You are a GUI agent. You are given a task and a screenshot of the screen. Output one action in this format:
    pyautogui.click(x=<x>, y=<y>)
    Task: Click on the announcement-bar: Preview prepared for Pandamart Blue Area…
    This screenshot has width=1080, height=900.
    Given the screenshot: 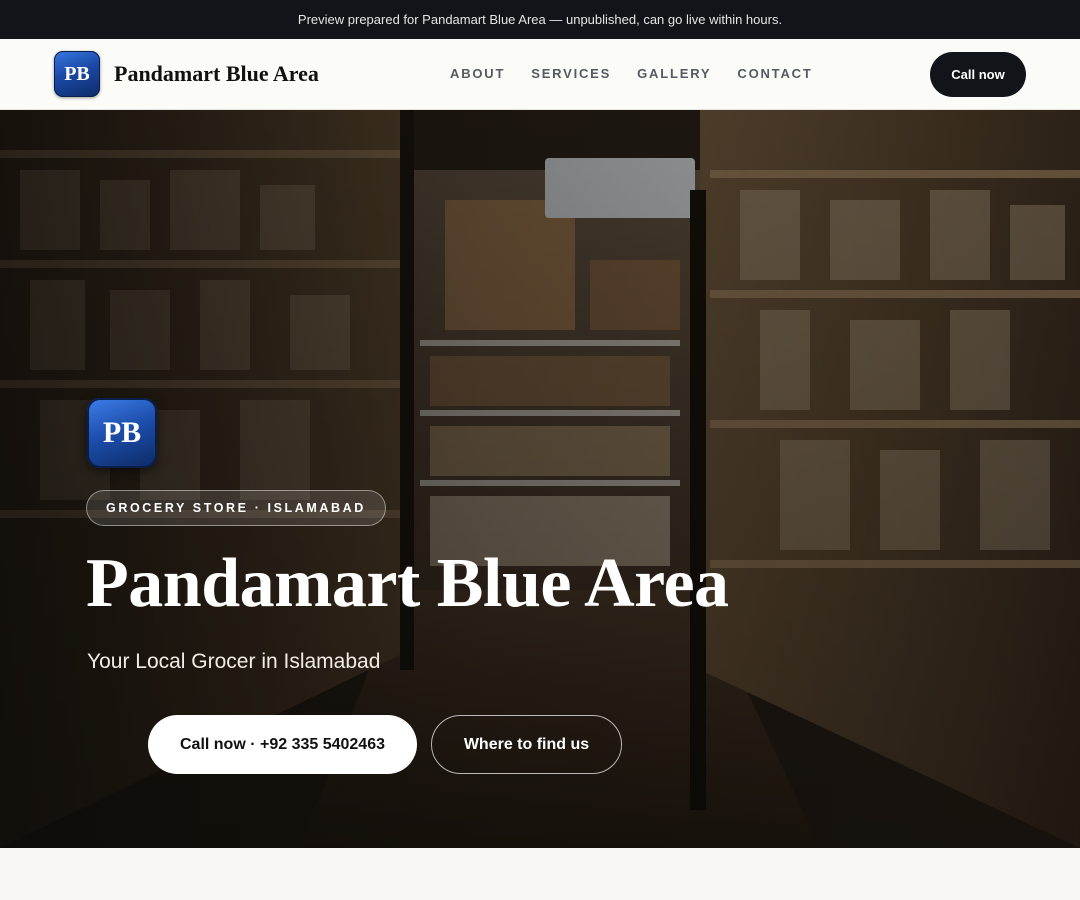 What is the action you would take?
    pyautogui.click(x=540, y=19)
    